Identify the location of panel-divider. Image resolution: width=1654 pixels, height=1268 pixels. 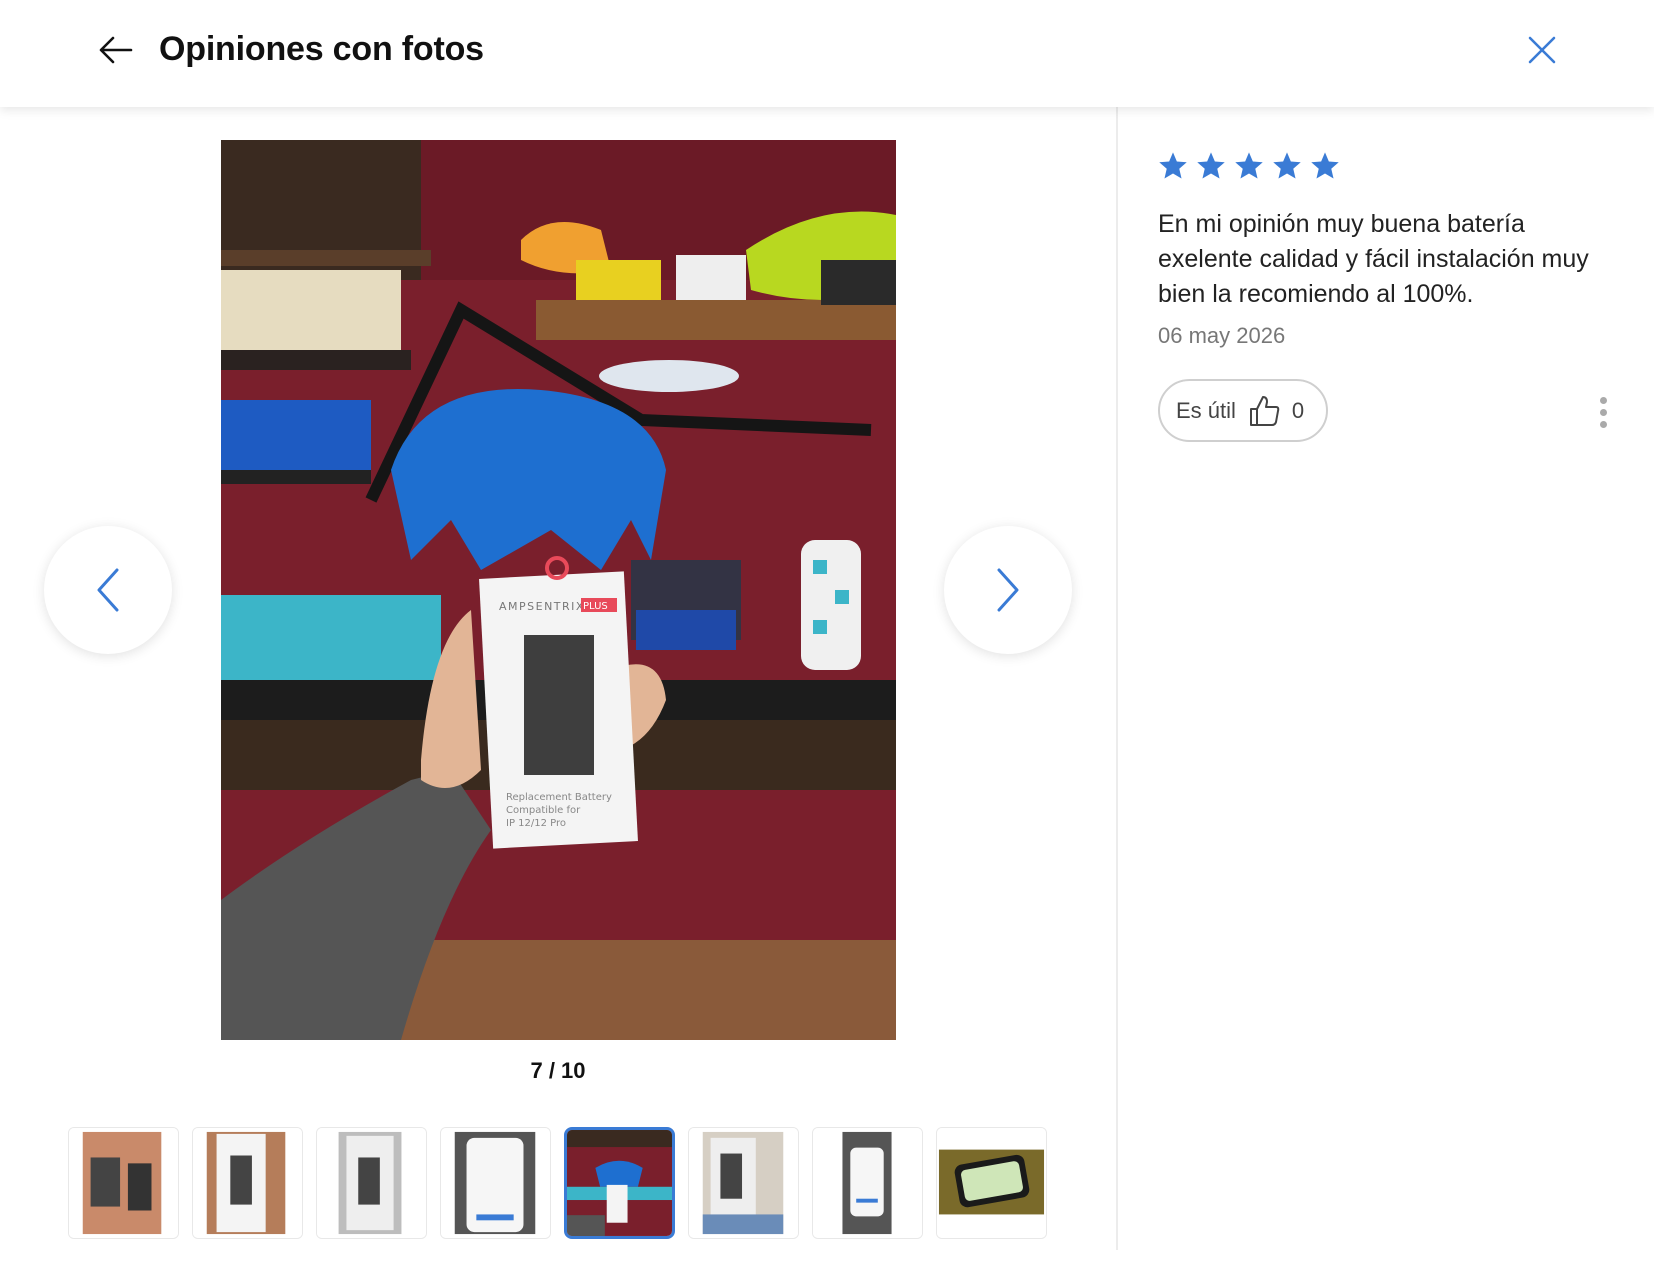
(1117, 678).